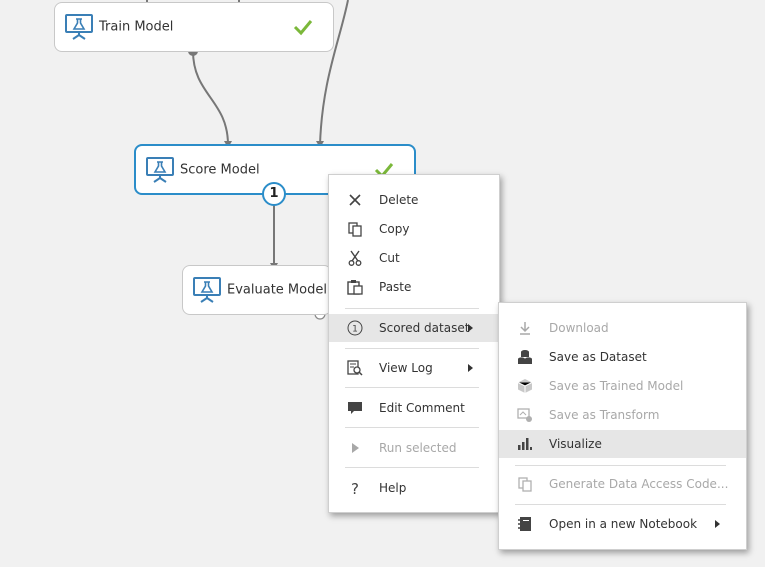 This screenshot has height=567, width=765. I want to click on menu-item-label: Cut, so click(389, 258).